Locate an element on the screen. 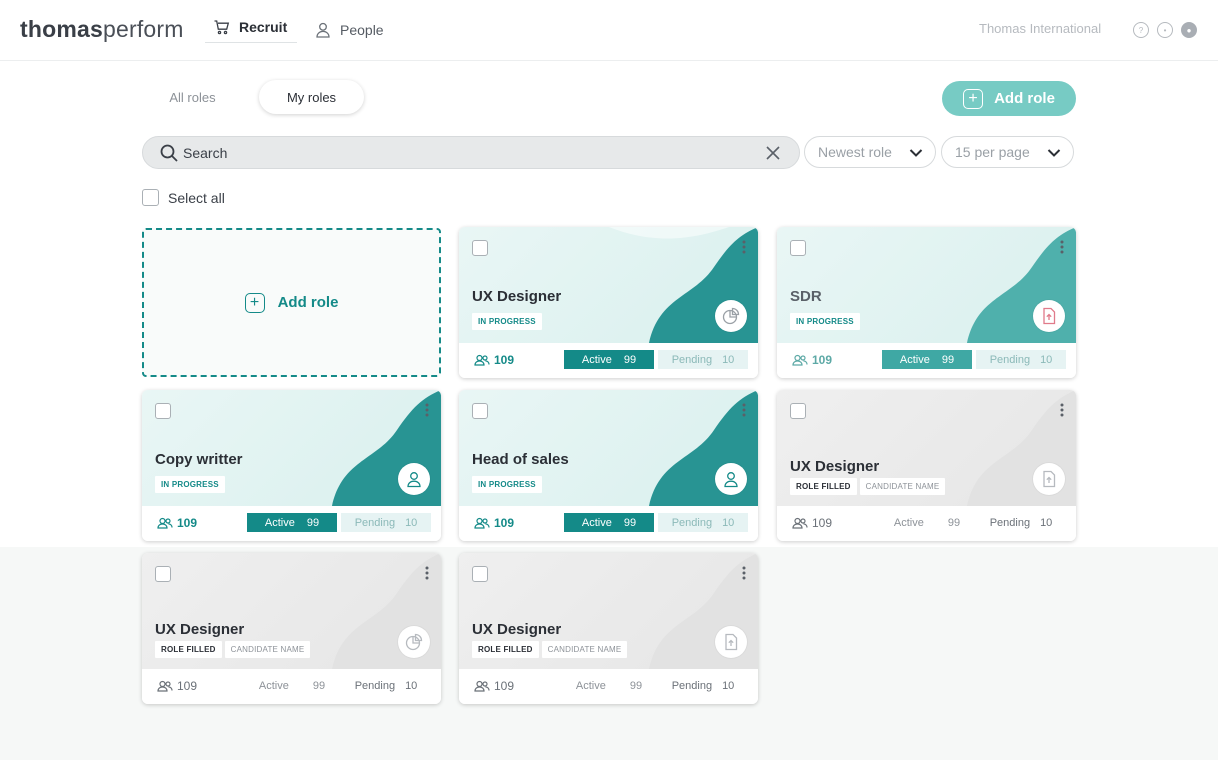  notification-icon: • is located at coordinates (1165, 30).